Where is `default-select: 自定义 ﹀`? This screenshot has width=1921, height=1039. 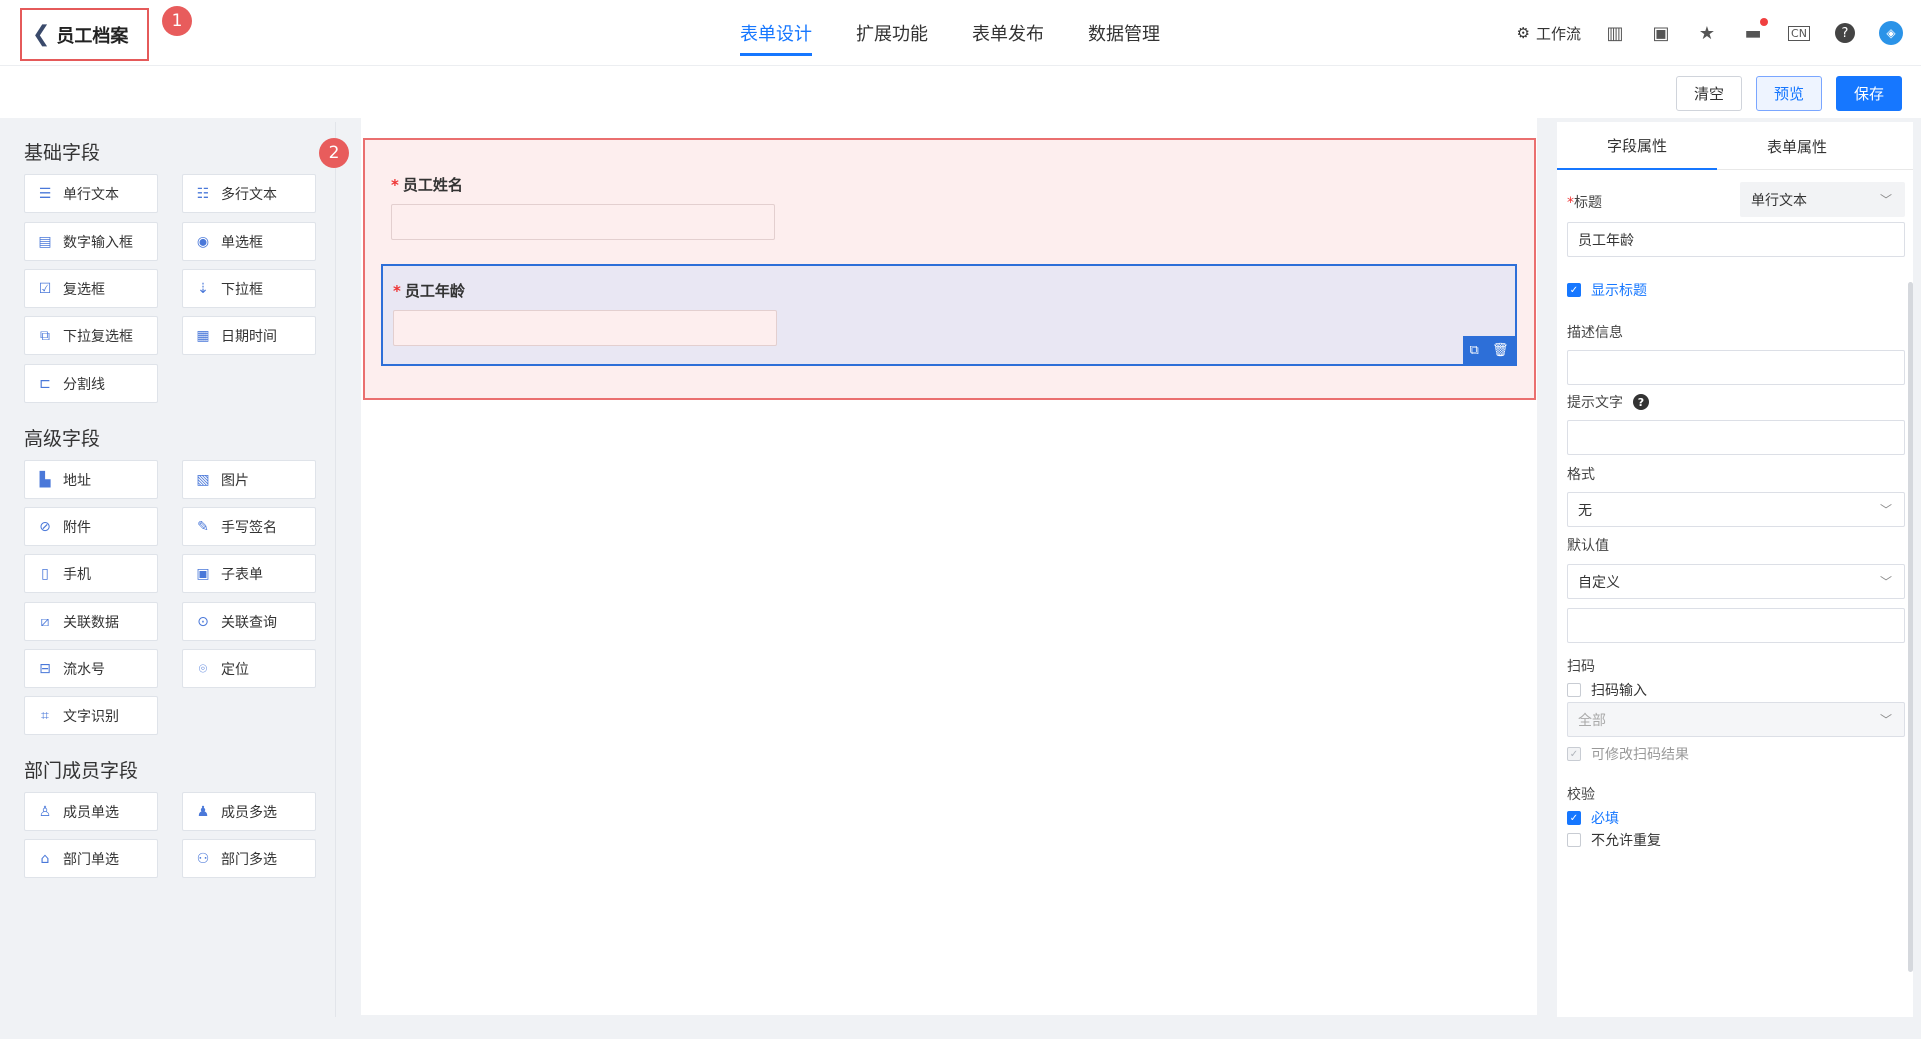
default-select: 自定义 ﹀ is located at coordinates (1736, 581).